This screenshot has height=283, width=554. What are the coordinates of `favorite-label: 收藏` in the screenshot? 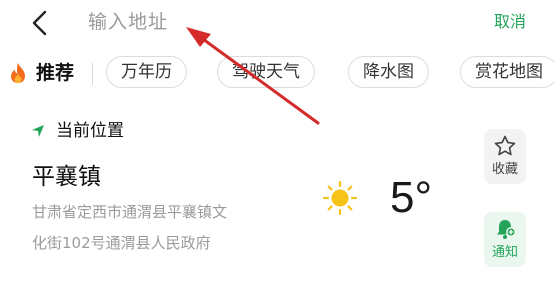 It's located at (504, 169).